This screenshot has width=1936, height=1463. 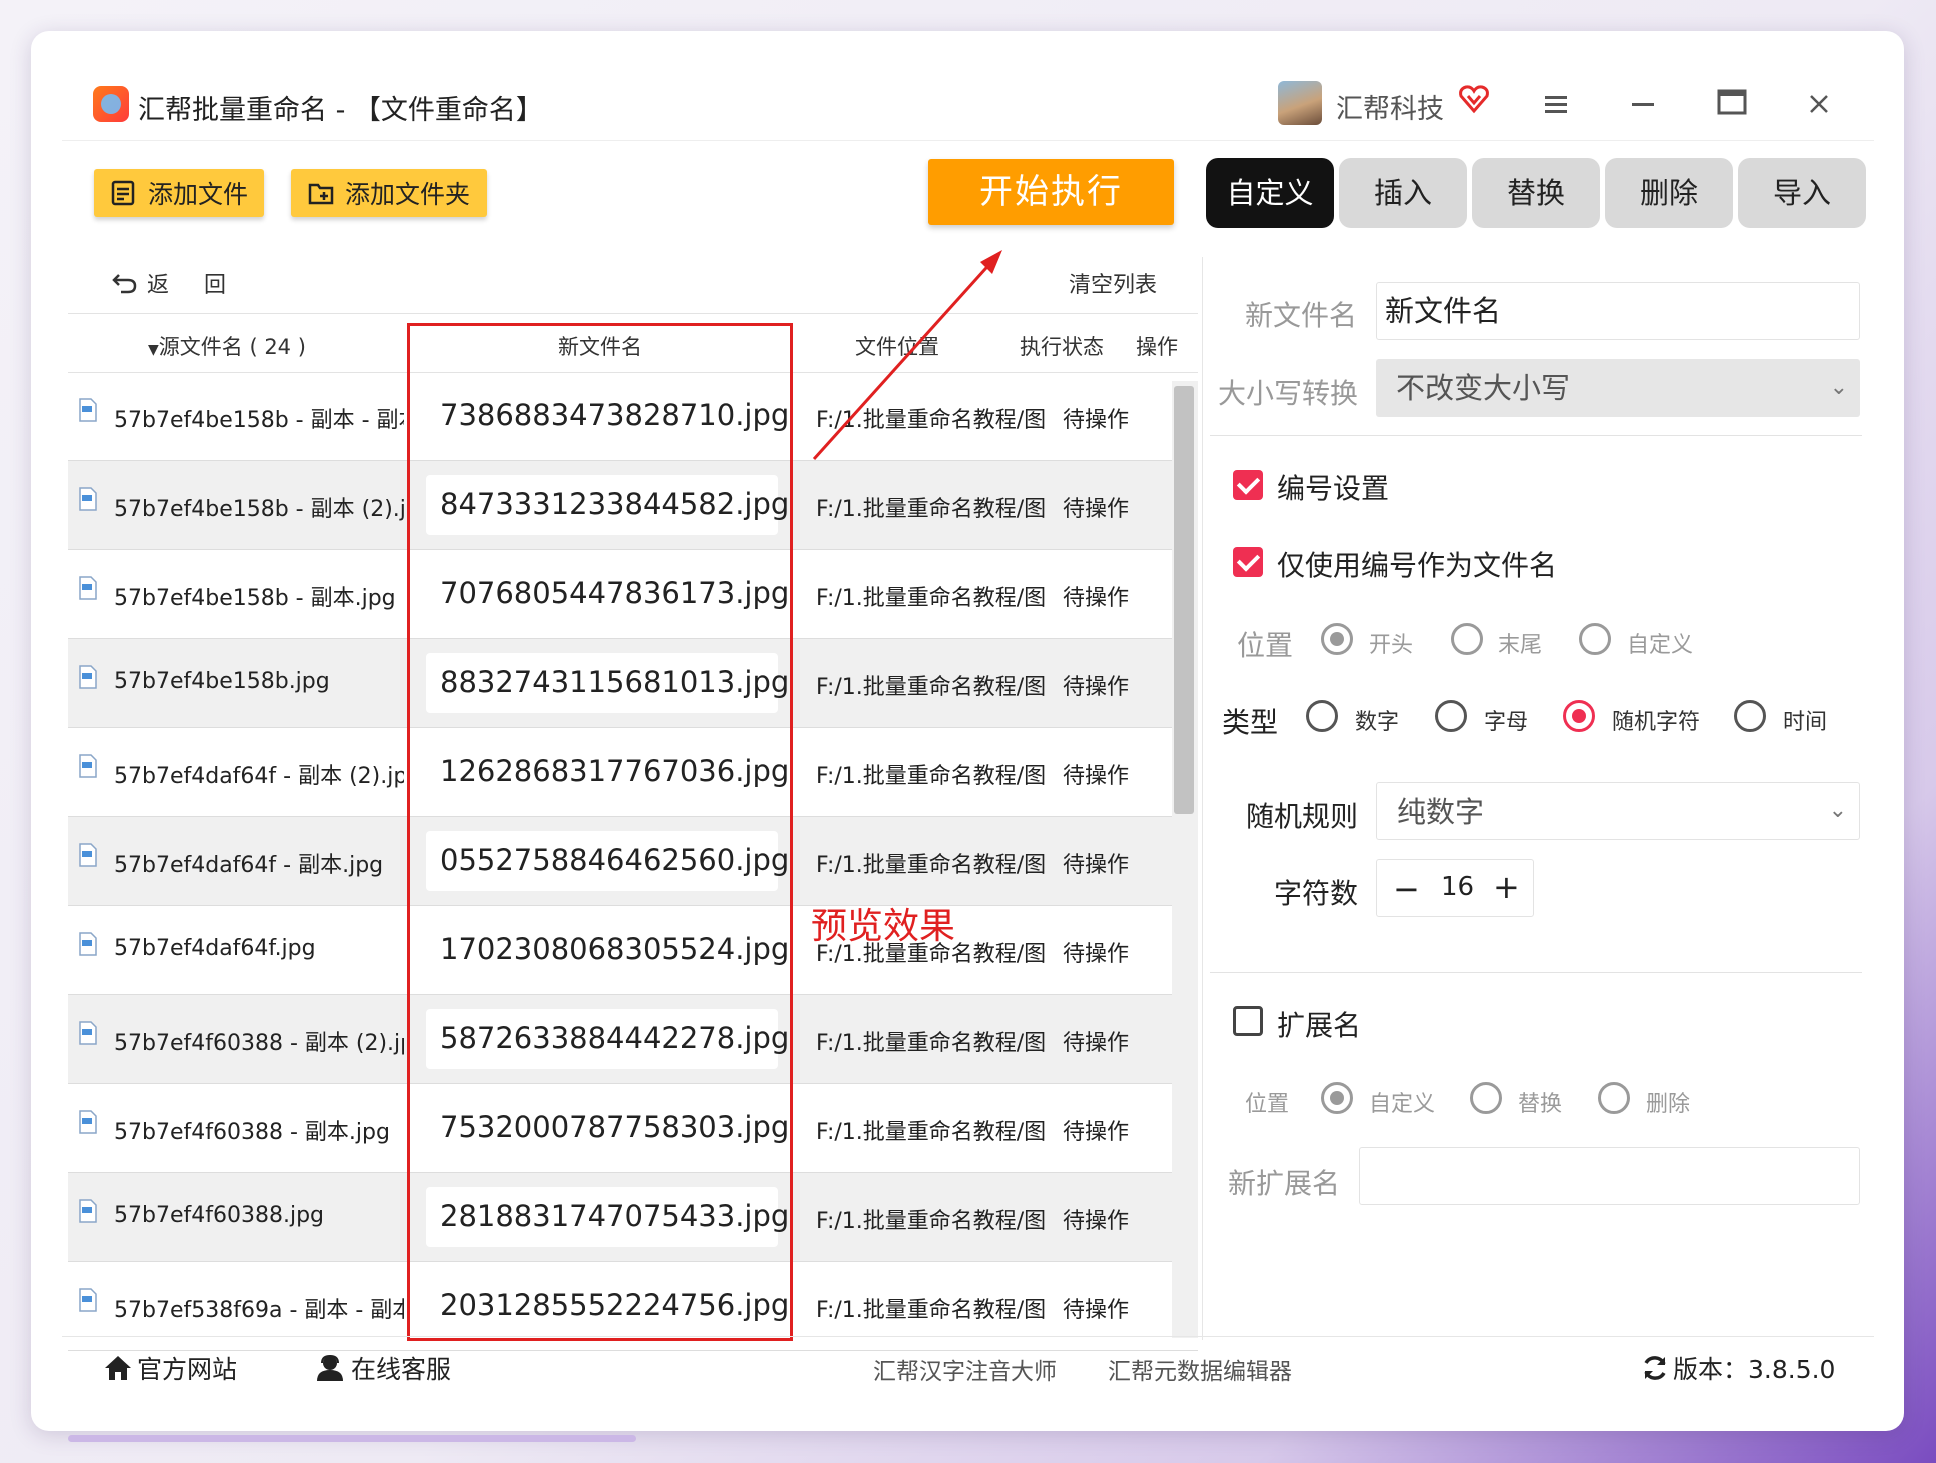 What do you see at coordinates (1300, 103) in the screenshot?
I see `avatar` at bounding box center [1300, 103].